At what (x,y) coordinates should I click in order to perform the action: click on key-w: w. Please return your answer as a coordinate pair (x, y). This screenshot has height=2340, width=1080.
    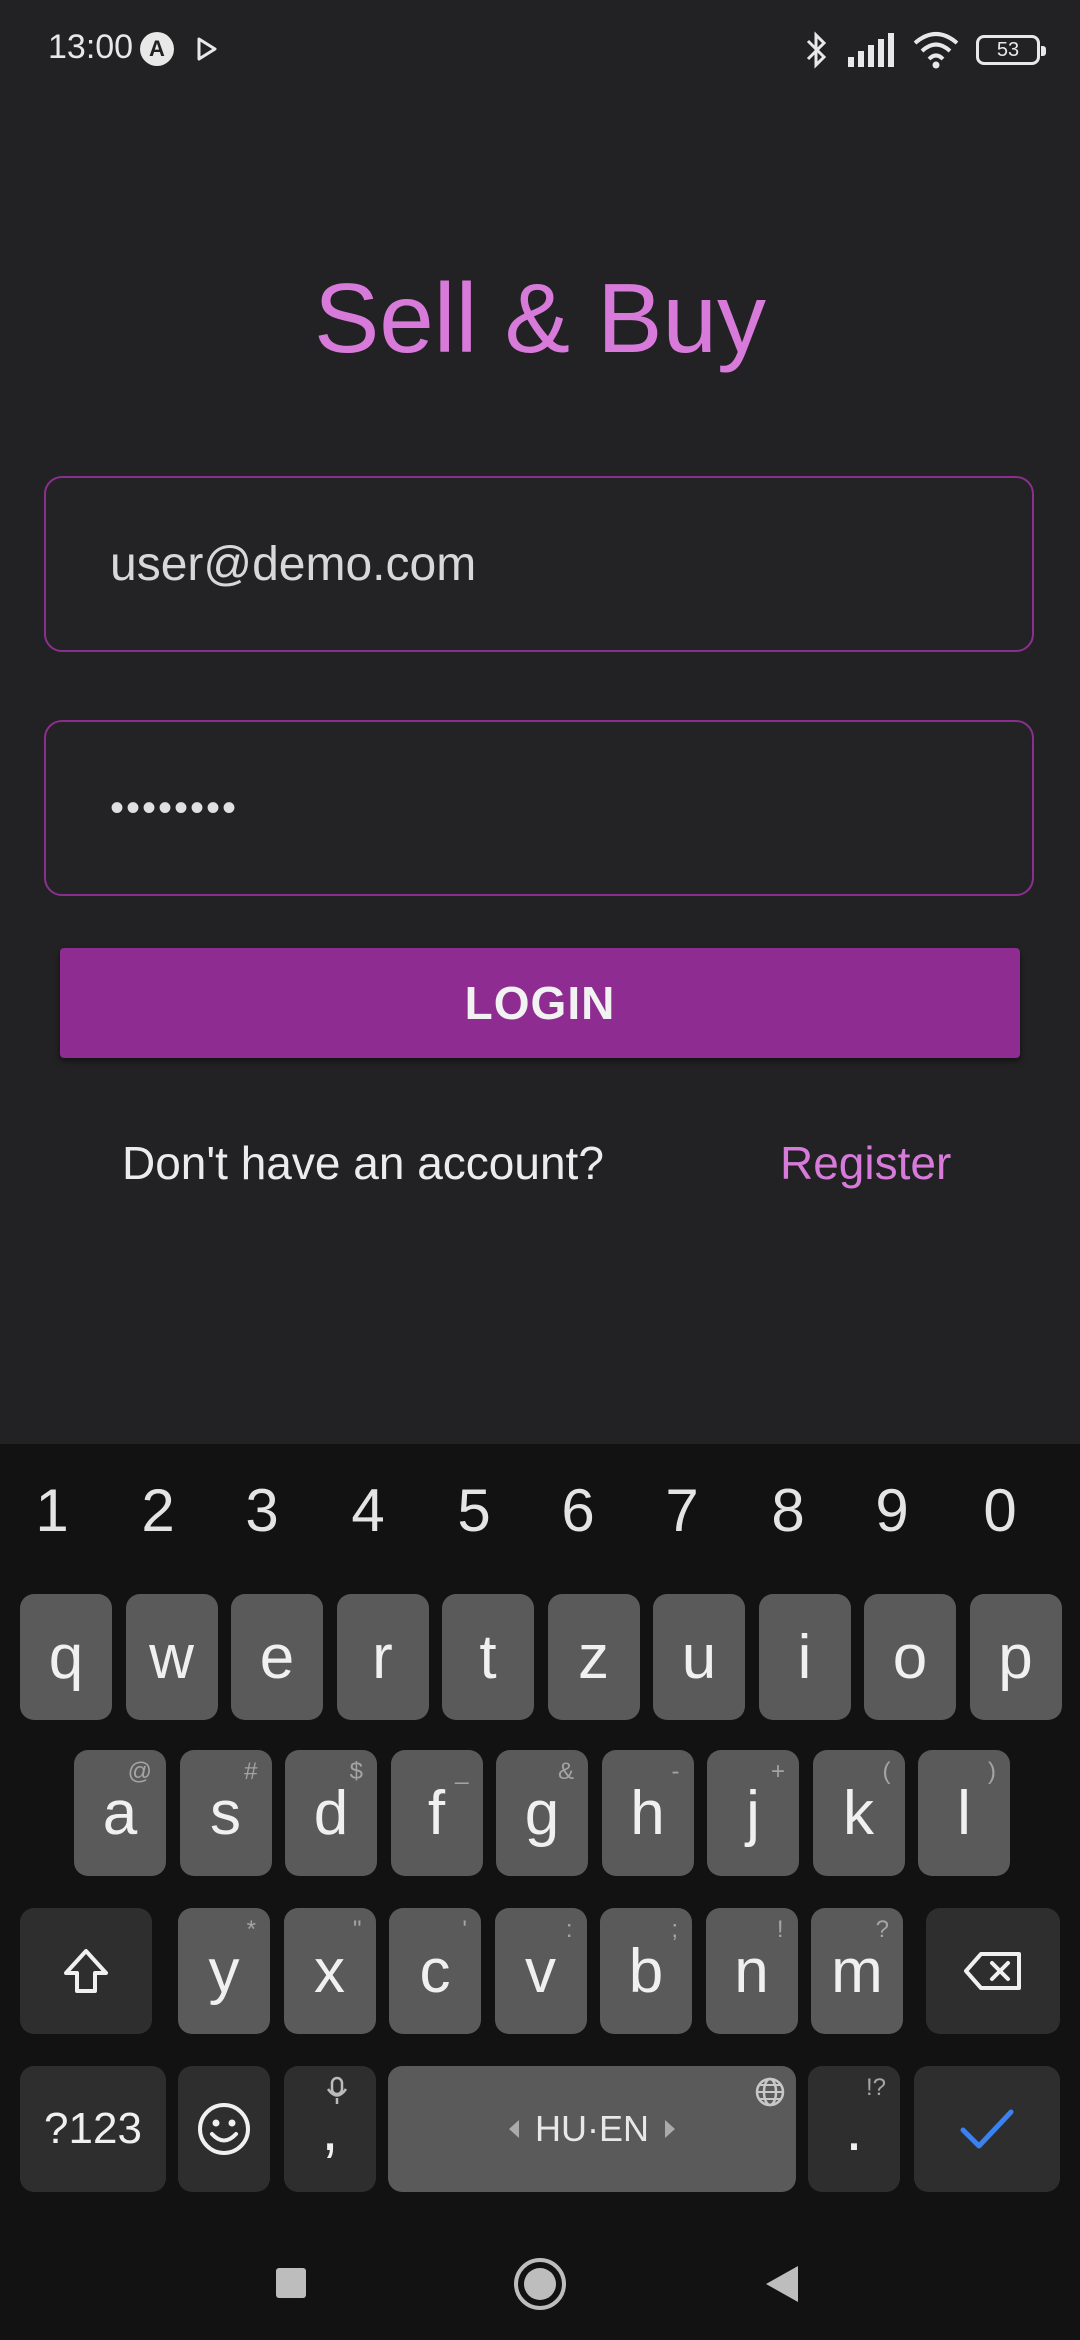
    Looking at the image, I should click on (171, 1657).